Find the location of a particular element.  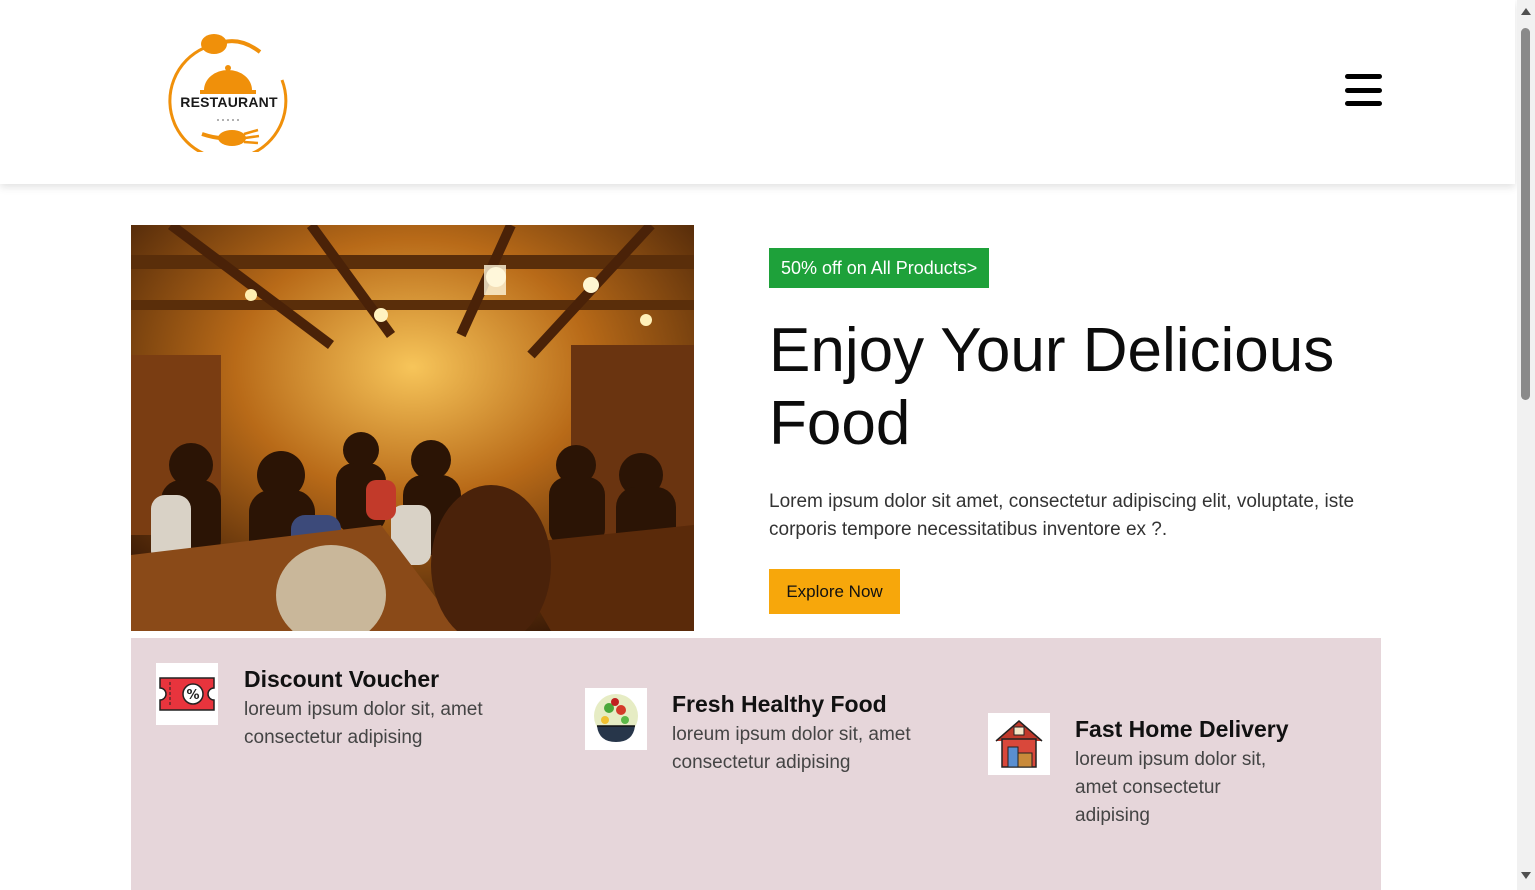

logo-emblem-icon is located at coordinates (228, 97).